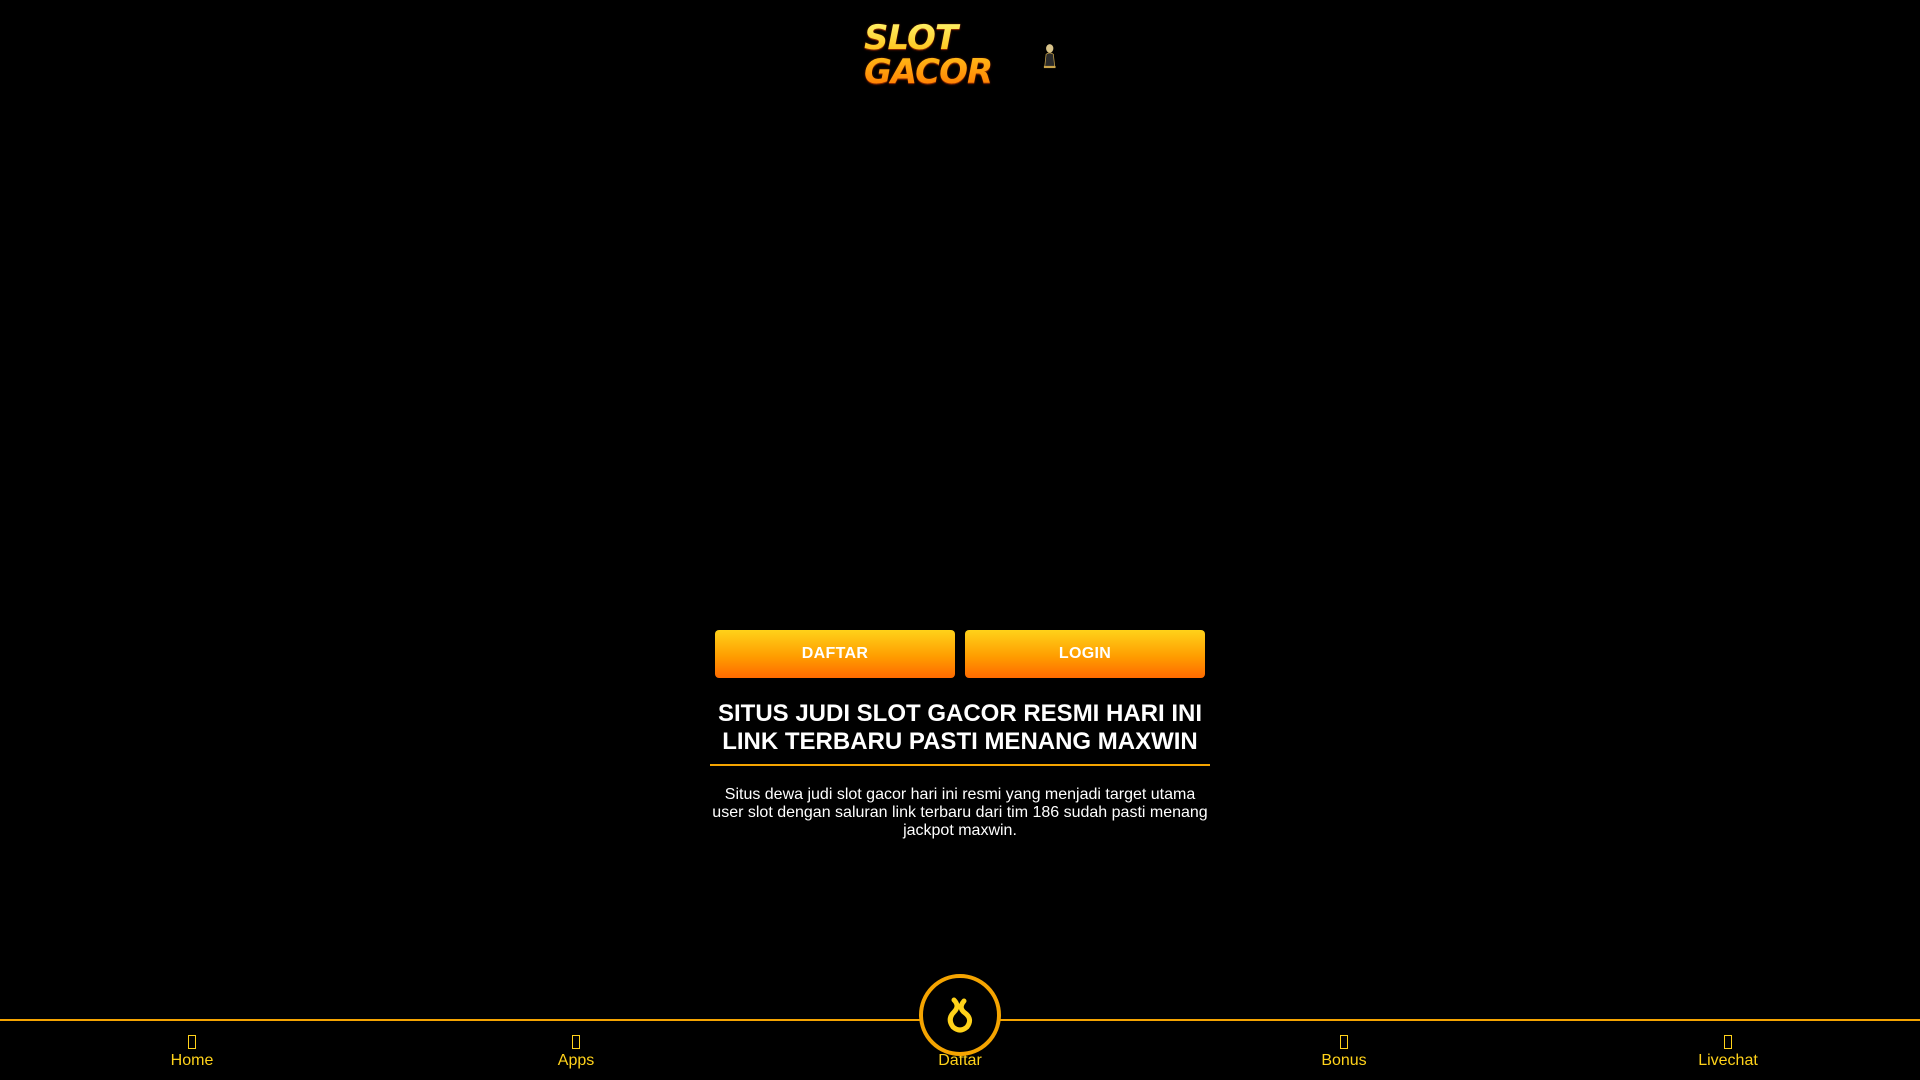  What do you see at coordinates (576, 1050) in the screenshot?
I see `nav-item-apps: Apps` at bounding box center [576, 1050].